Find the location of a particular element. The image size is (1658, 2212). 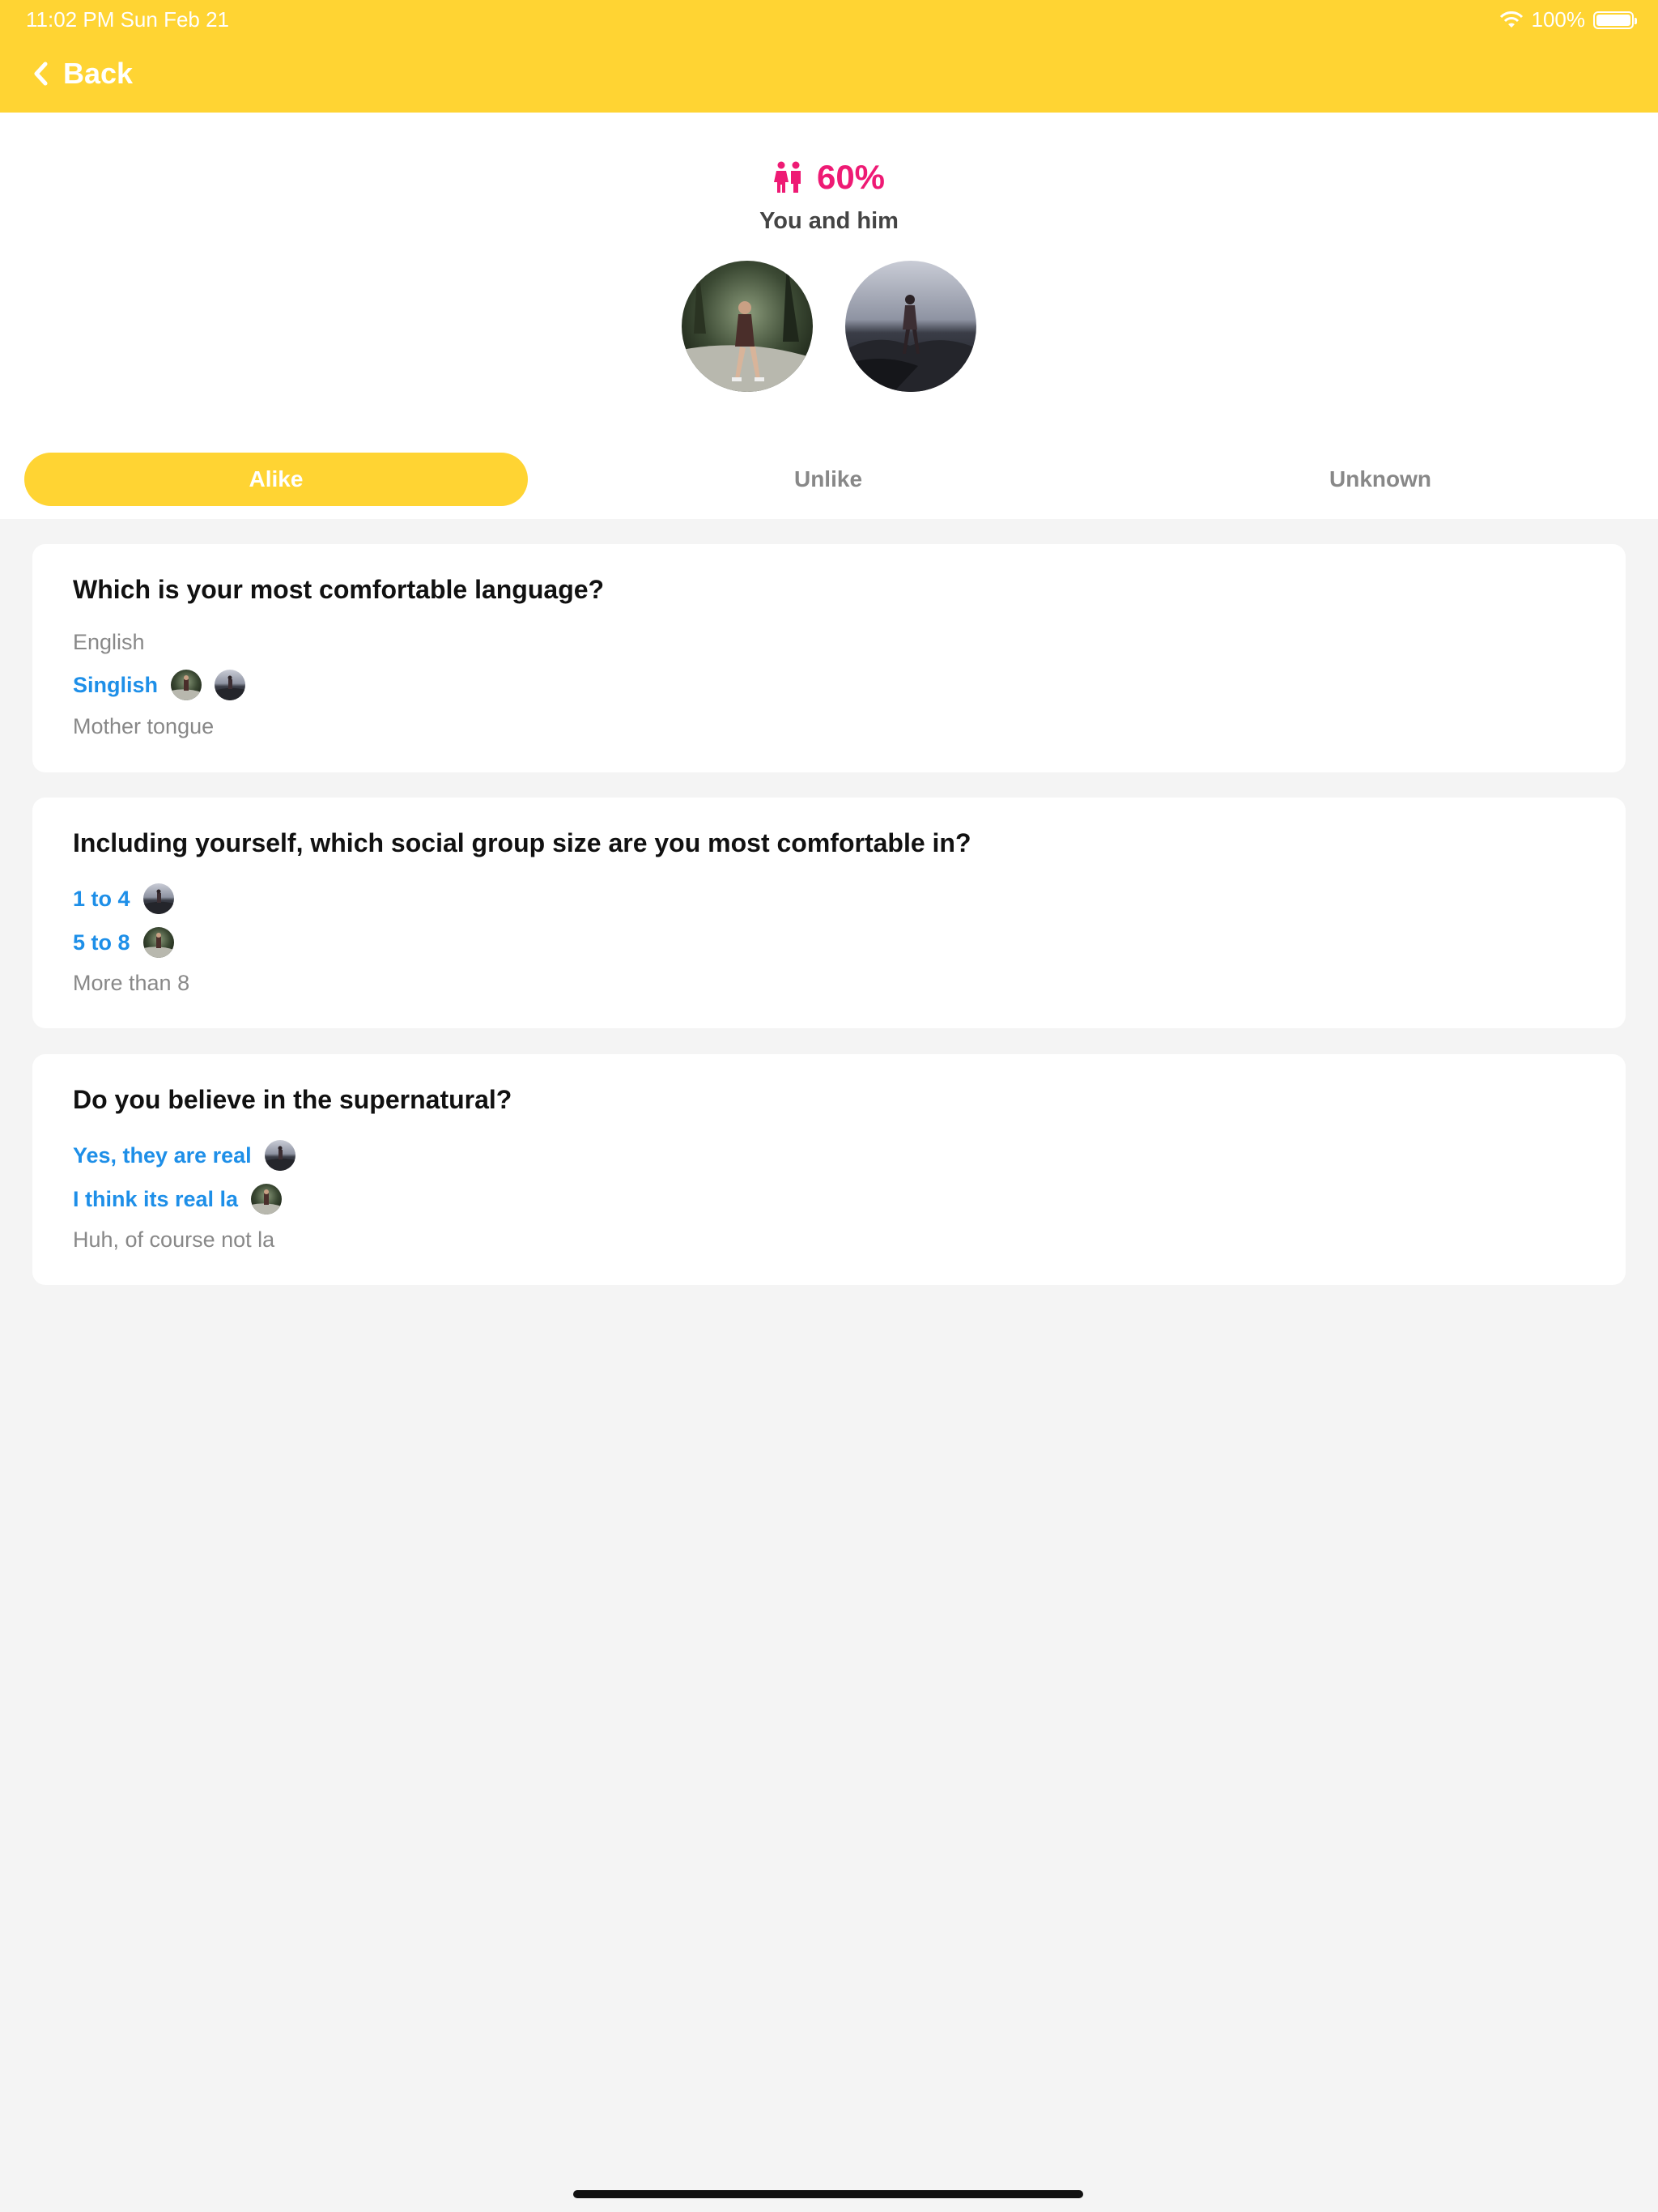

battery-icon is located at coordinates (1615, 20).